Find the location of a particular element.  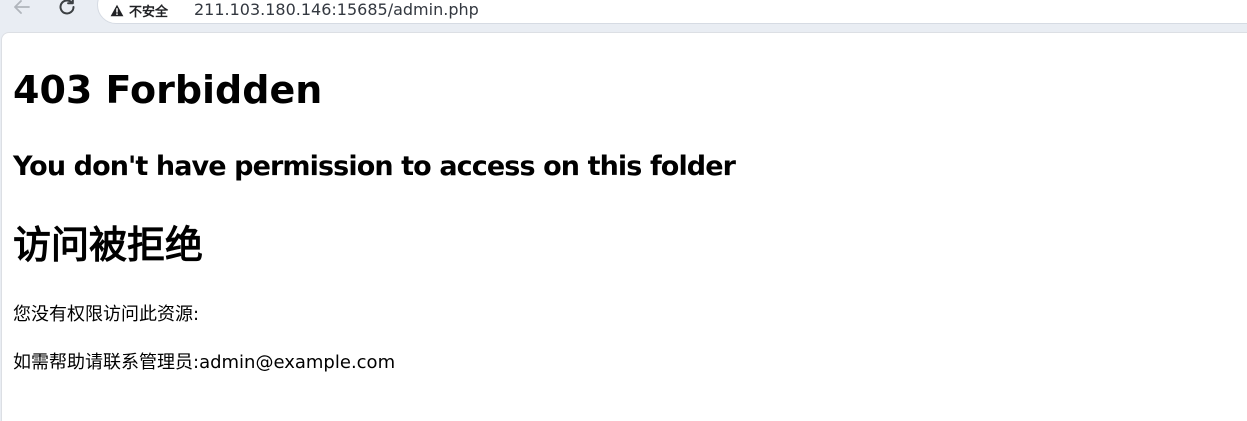

page-title: 403 Forbidden is located at coordinates (168, 90).